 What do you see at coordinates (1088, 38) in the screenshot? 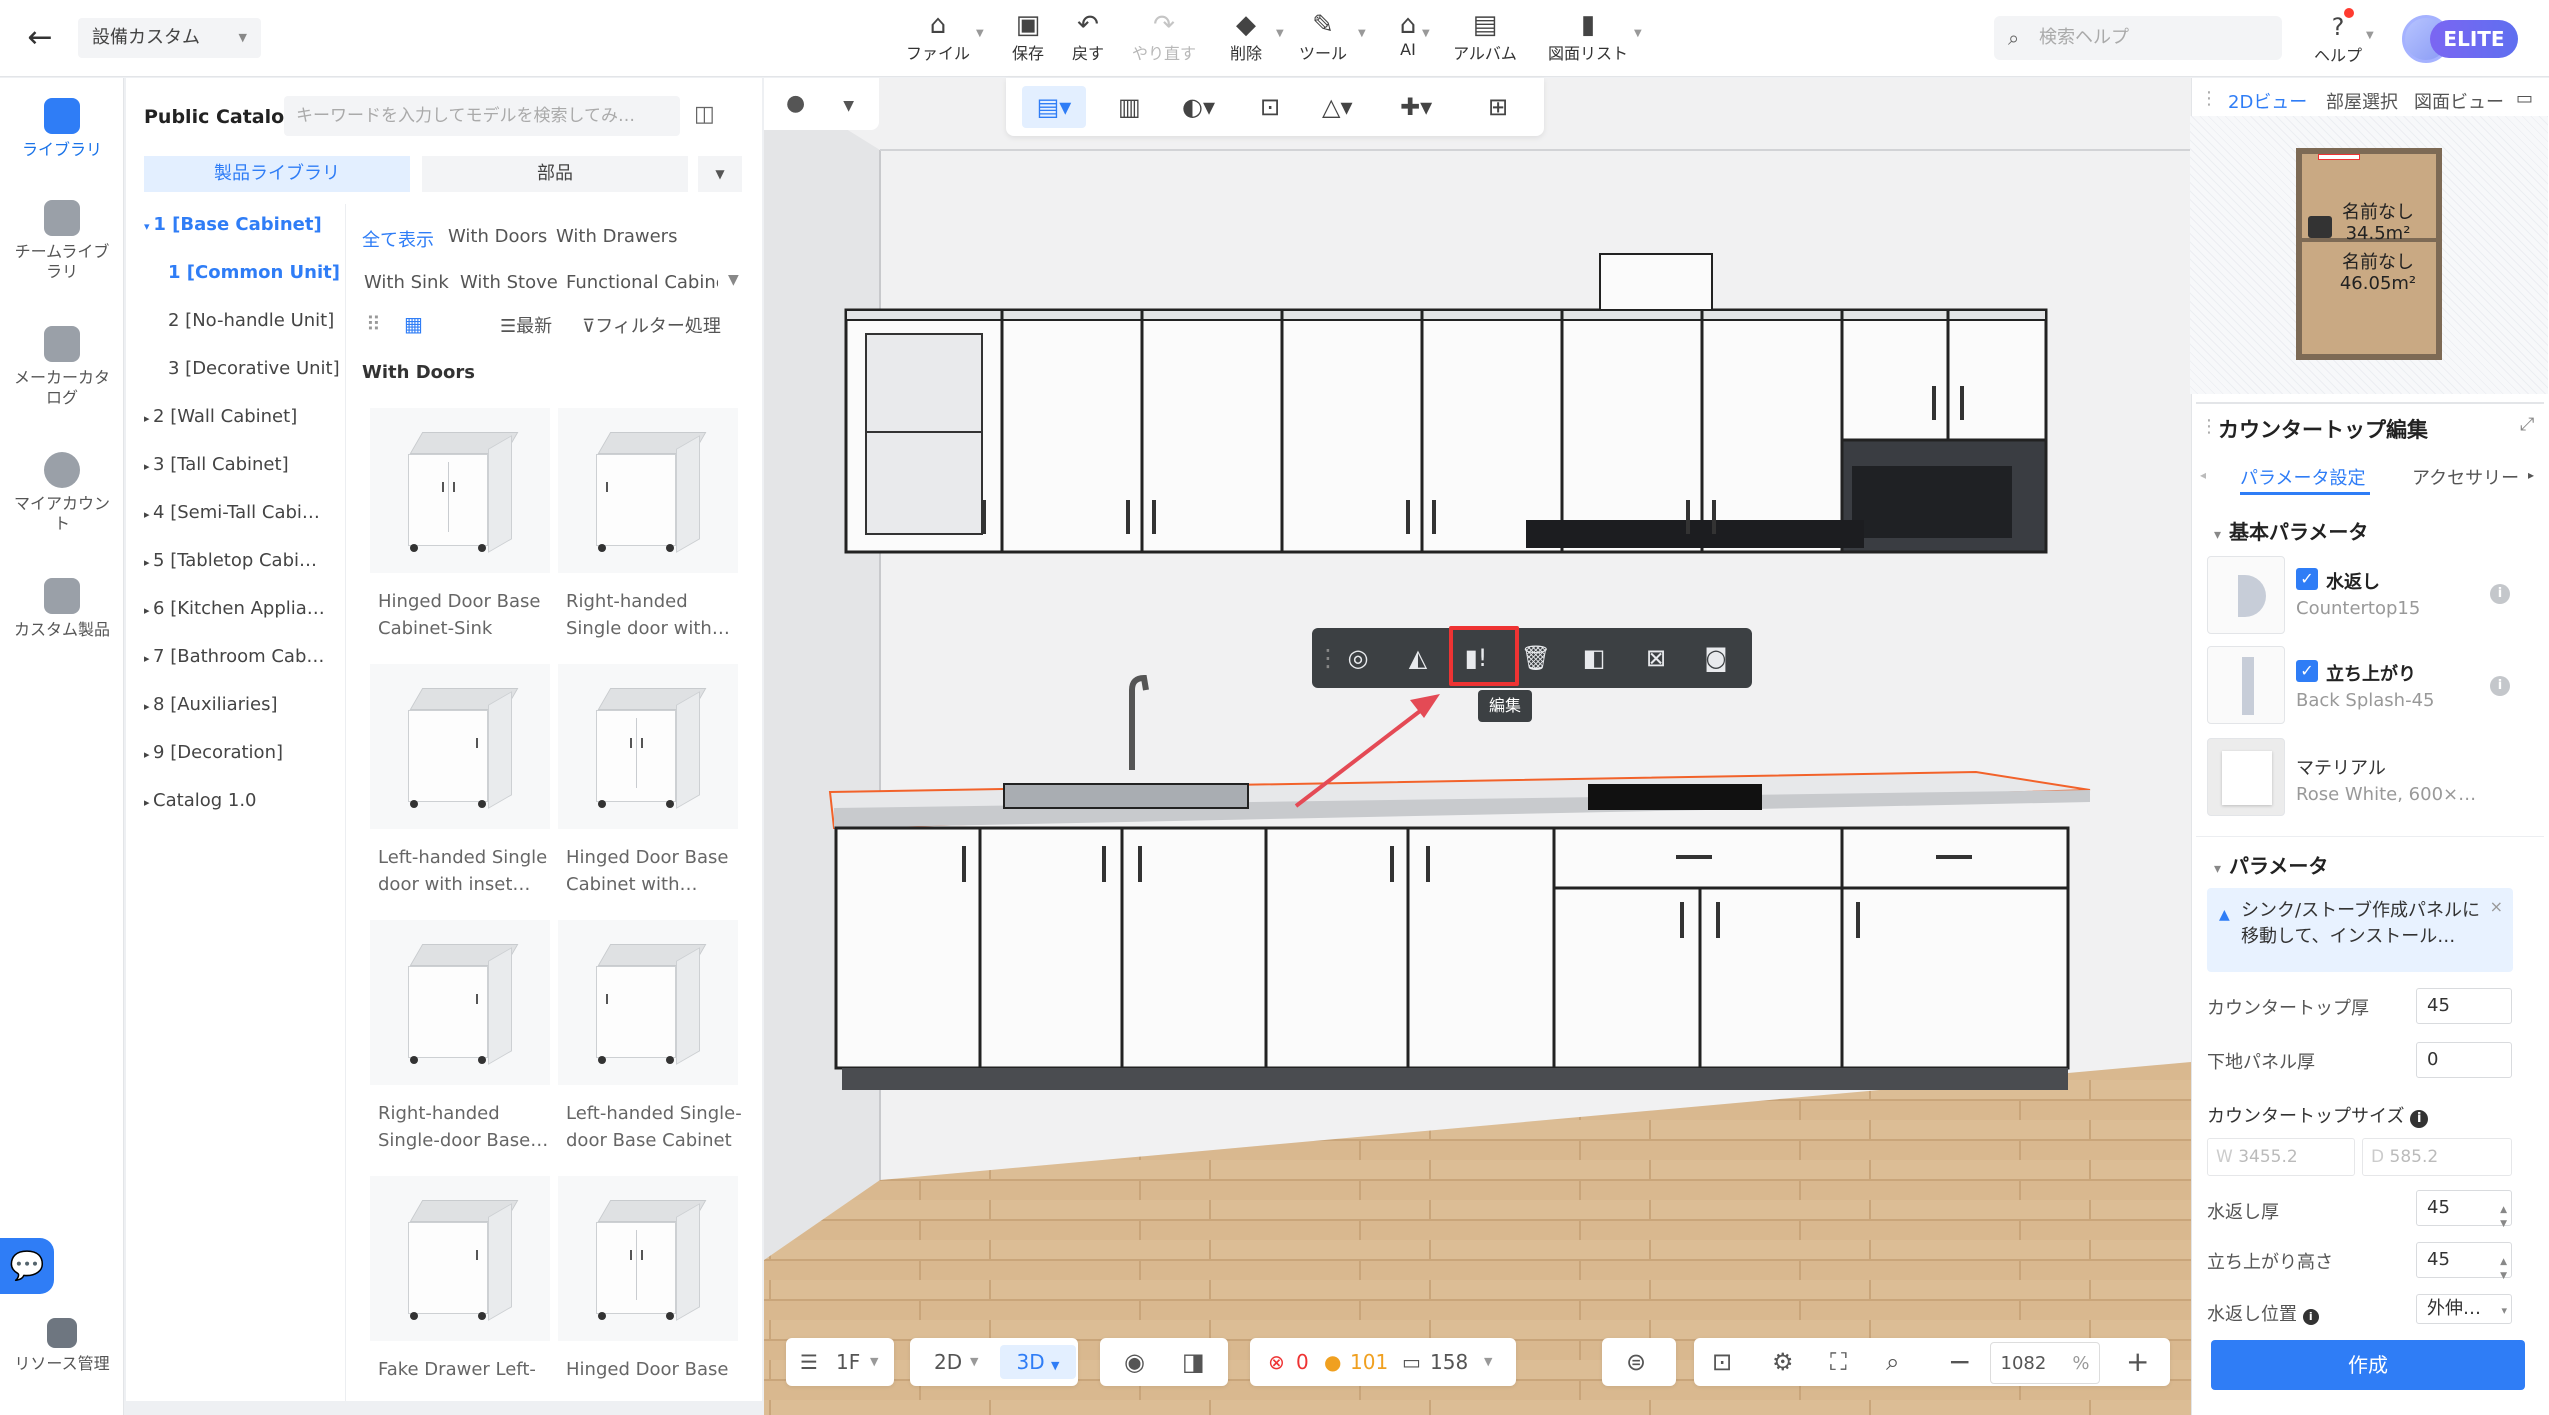
I see `undo-button: ↶ 戻す` at bounding box center [1088, 38].